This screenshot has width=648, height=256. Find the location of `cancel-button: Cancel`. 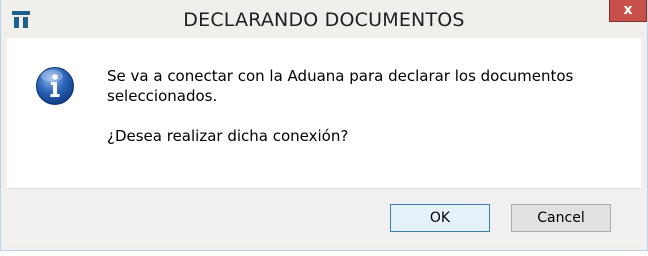

cancel-button: Cancel is located at coordinates (561, 218).